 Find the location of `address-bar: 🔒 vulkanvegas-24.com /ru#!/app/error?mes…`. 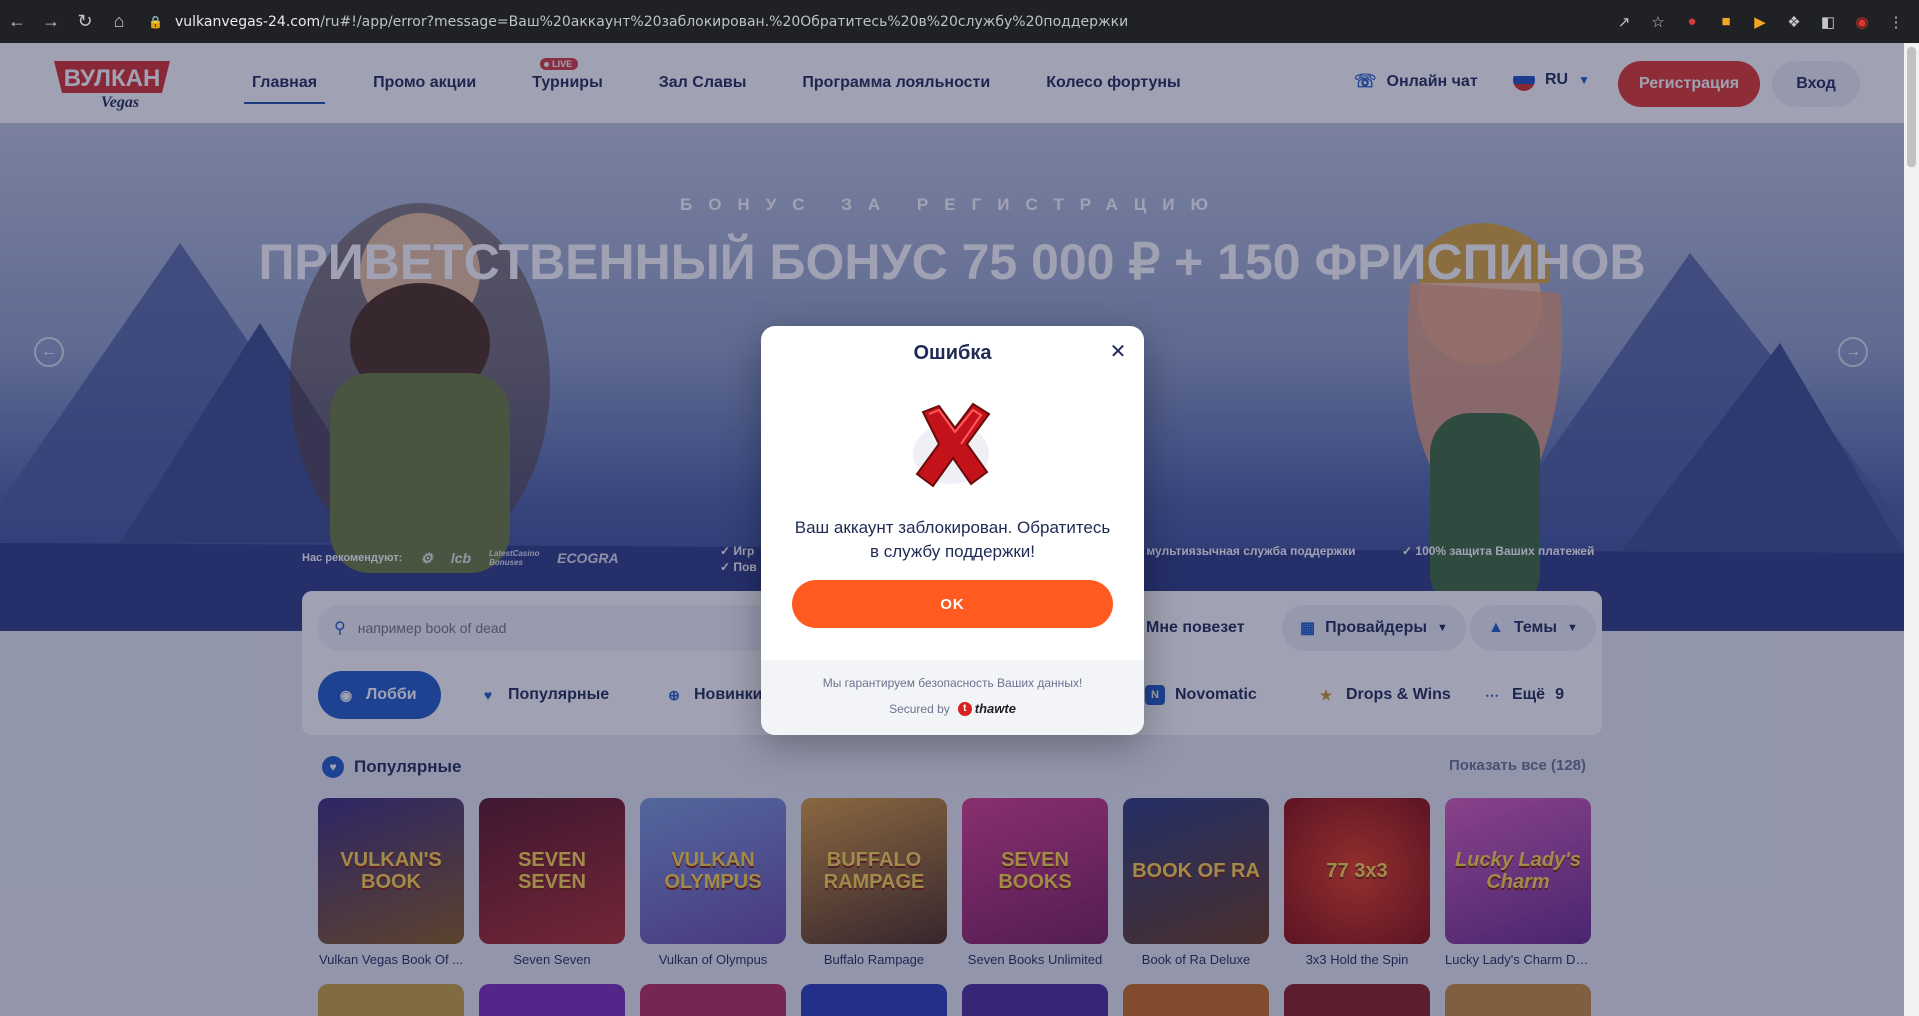

address-bar: 🔒 vulkanvegas-24.com /ru#!/app/error?mes… is located at coordinates (881, 22).